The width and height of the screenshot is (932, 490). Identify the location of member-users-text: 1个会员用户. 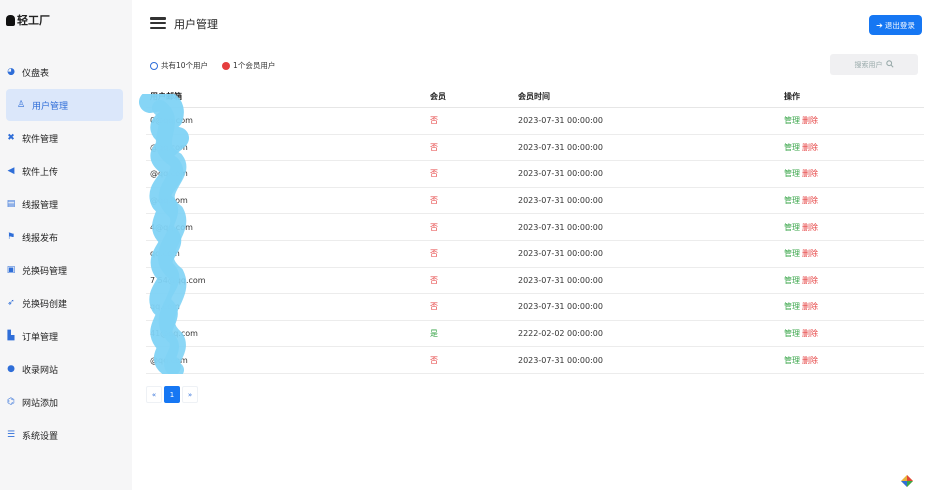
(254, 65).